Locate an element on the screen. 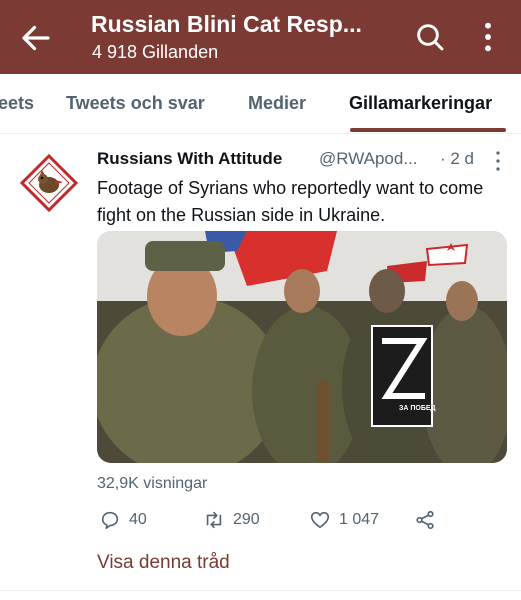 The height and width of the screenshot is (600, 521). tweet-more-icon is located at coordinates (498, 161).